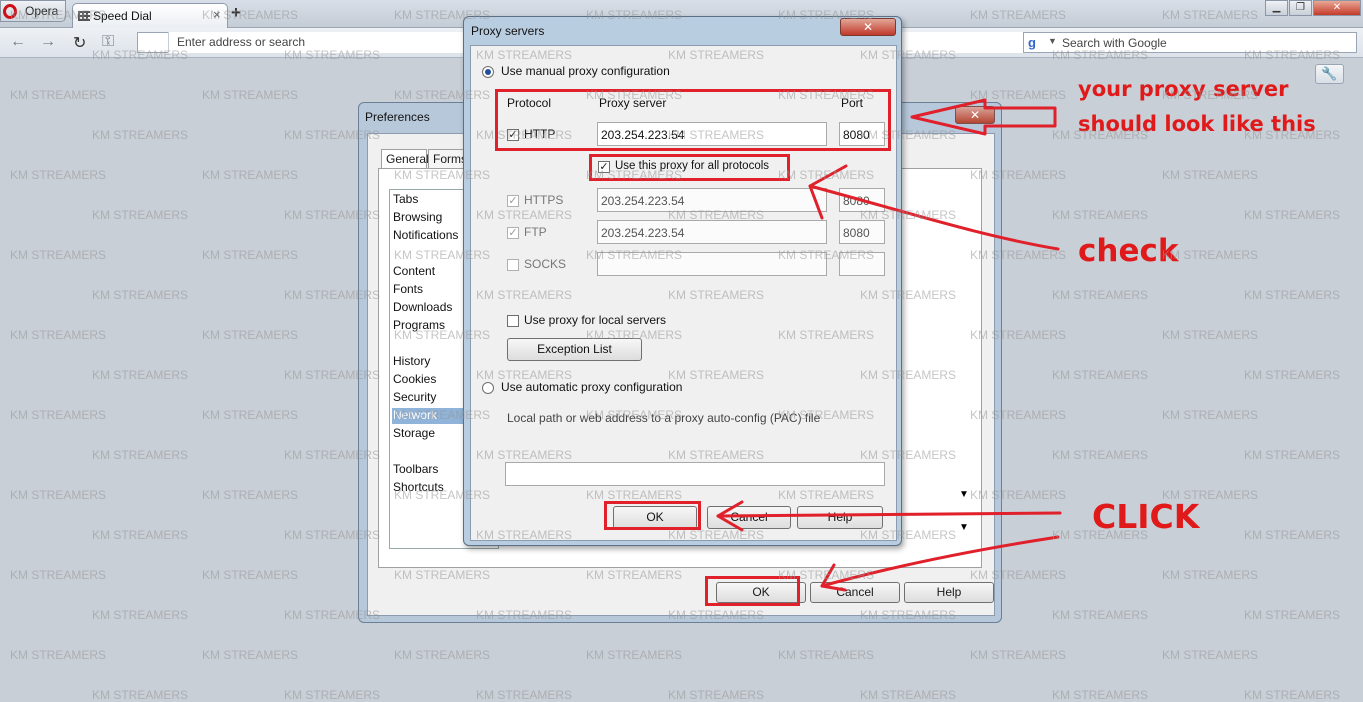 This screenshot has height=702, width=1363. Describe the element at coordinates (1337, 8) in the screenshot. I see `window-close-button: ✕` at that location.